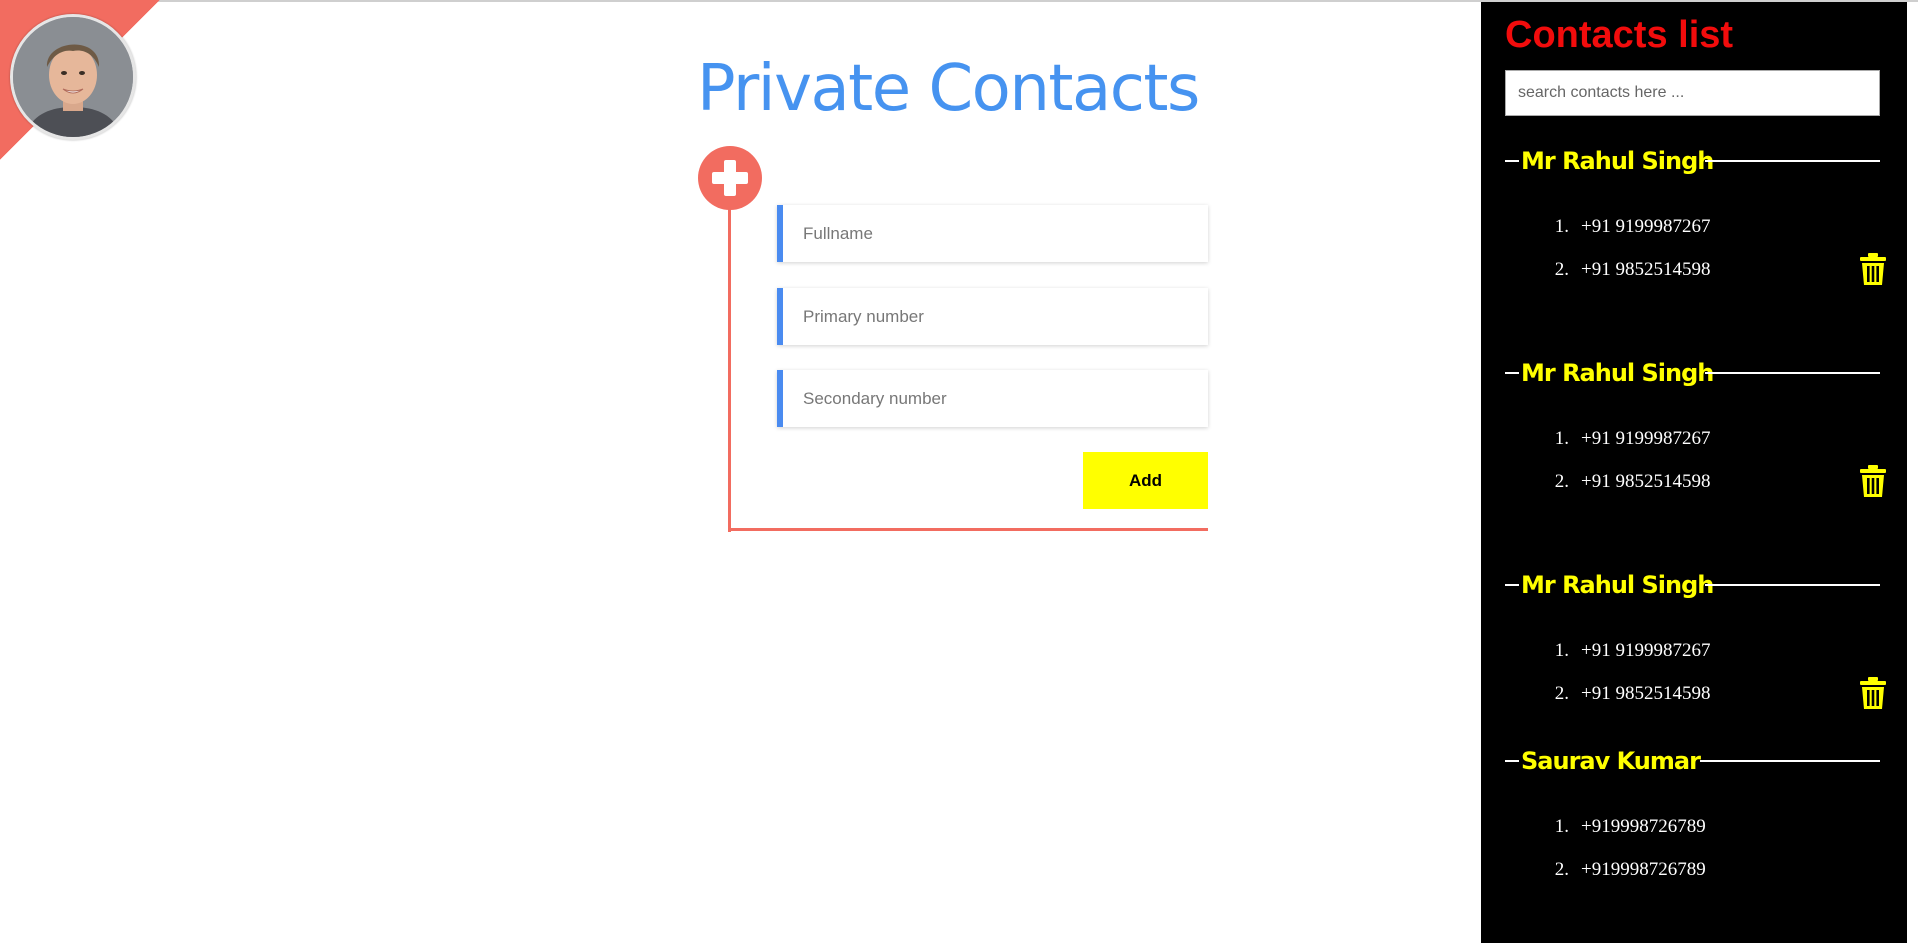 Image resolution: width=1918 pixels, height=943 pixels. What do you see at coordinates (729, 353) in the screenshot?
I see `form-timeline-vertical` at bounding box center [729, 353].